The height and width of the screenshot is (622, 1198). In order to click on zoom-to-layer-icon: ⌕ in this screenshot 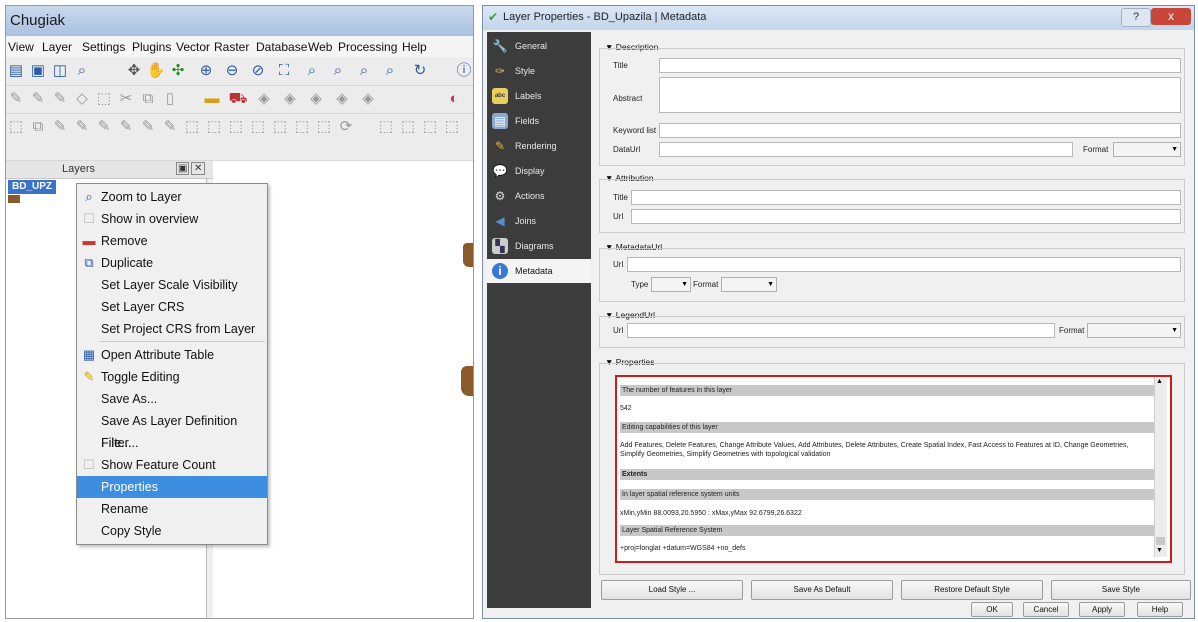, I will do `click(338, 71)`.